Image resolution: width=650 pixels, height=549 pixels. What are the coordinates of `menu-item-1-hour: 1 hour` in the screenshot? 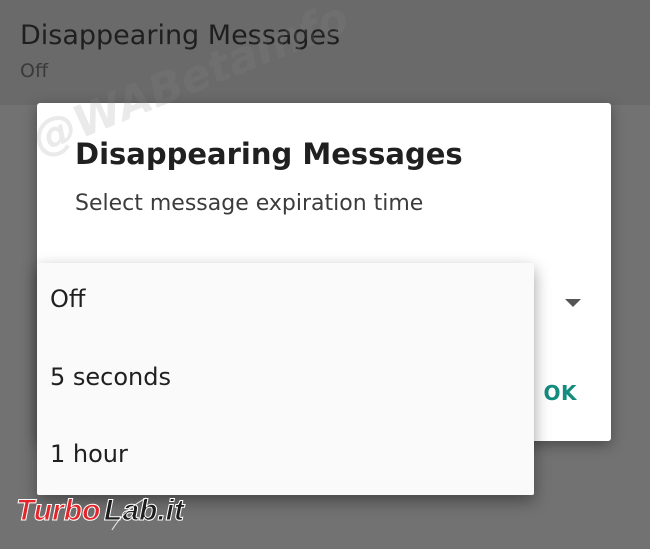 It's located at (285, 456).